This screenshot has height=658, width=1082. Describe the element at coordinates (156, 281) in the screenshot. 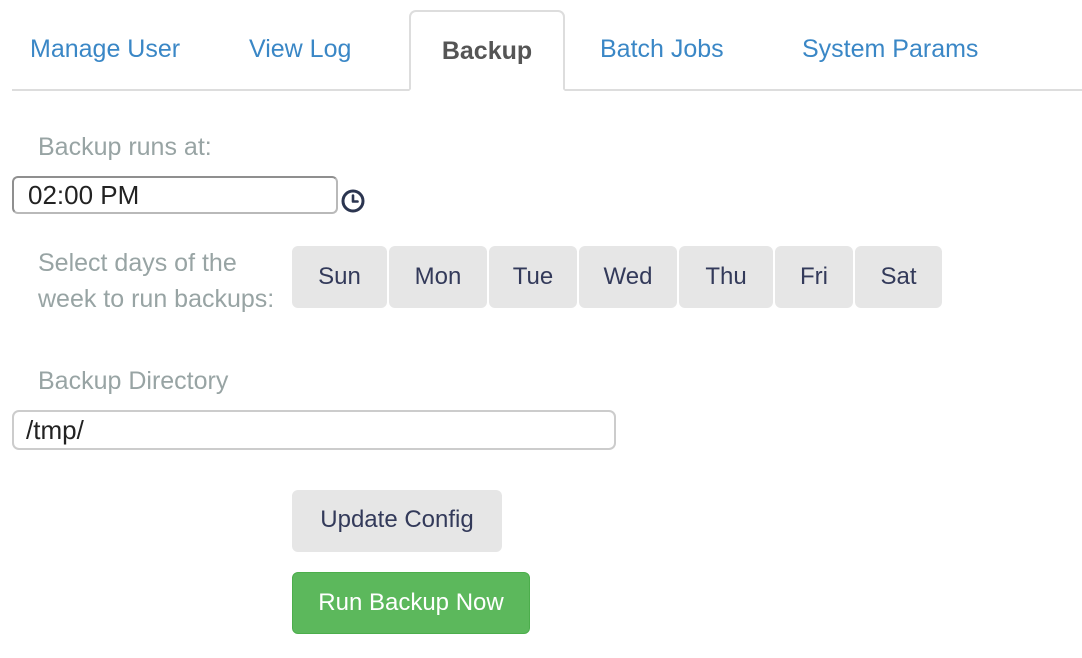

I see `days-label: Select days of the week to run backups:` at that location.